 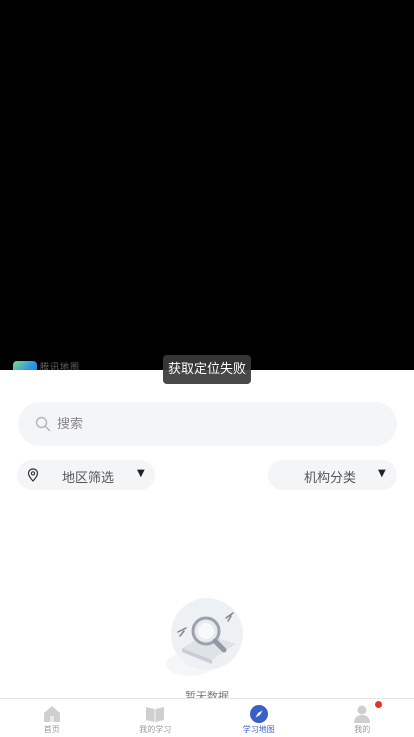 I want to click on region-filter-dropdown: 地区筛选 ▼, so click(x=86, y=475).